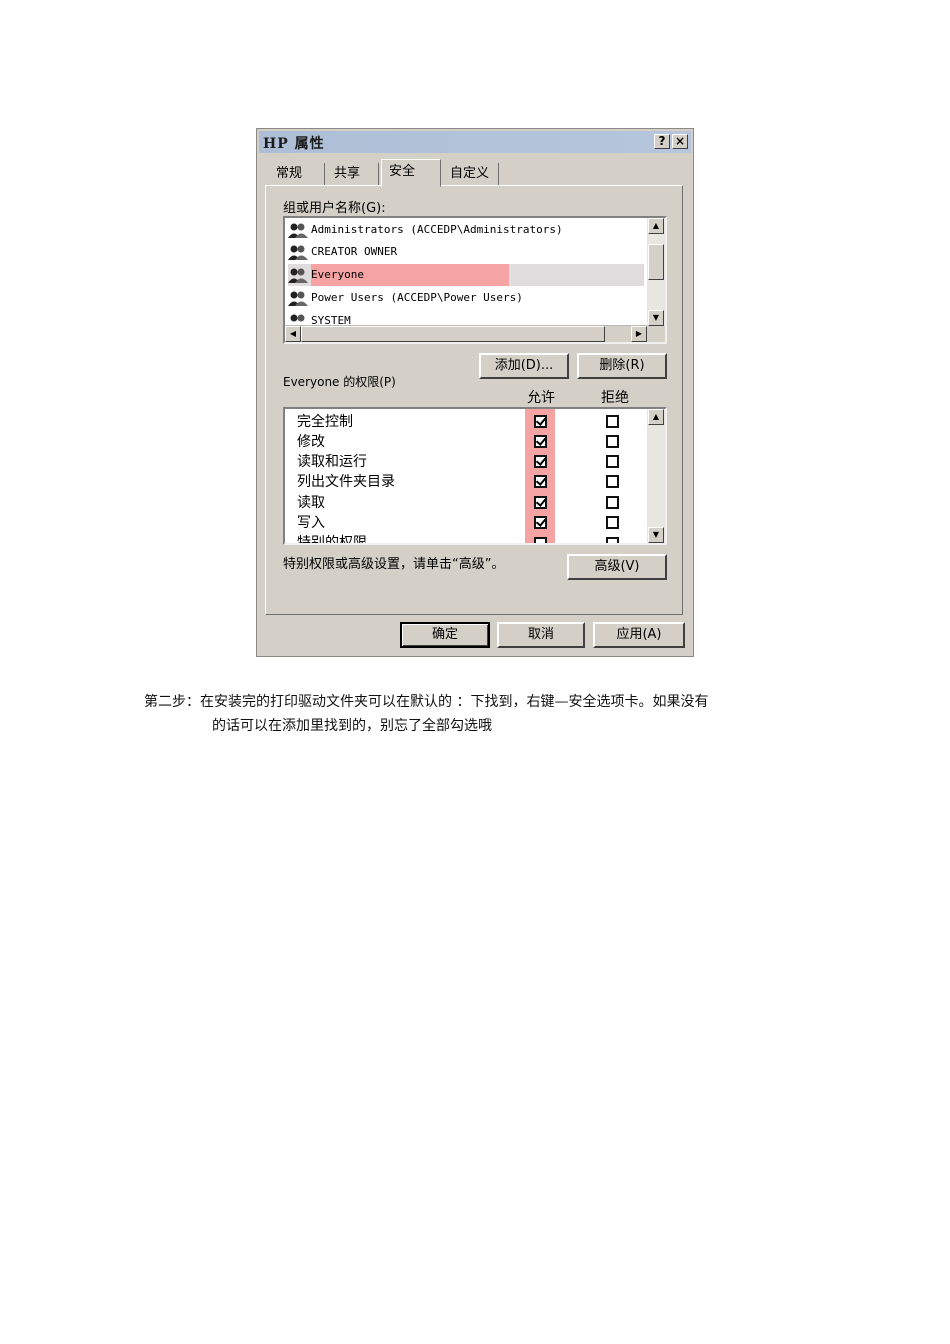 This screenshot has width=950, height=1344. What do you see at coordinates (354, 251) in the screenshot?
I see `user-name: CREATOR OWNER` at bounding box center [354, 251].